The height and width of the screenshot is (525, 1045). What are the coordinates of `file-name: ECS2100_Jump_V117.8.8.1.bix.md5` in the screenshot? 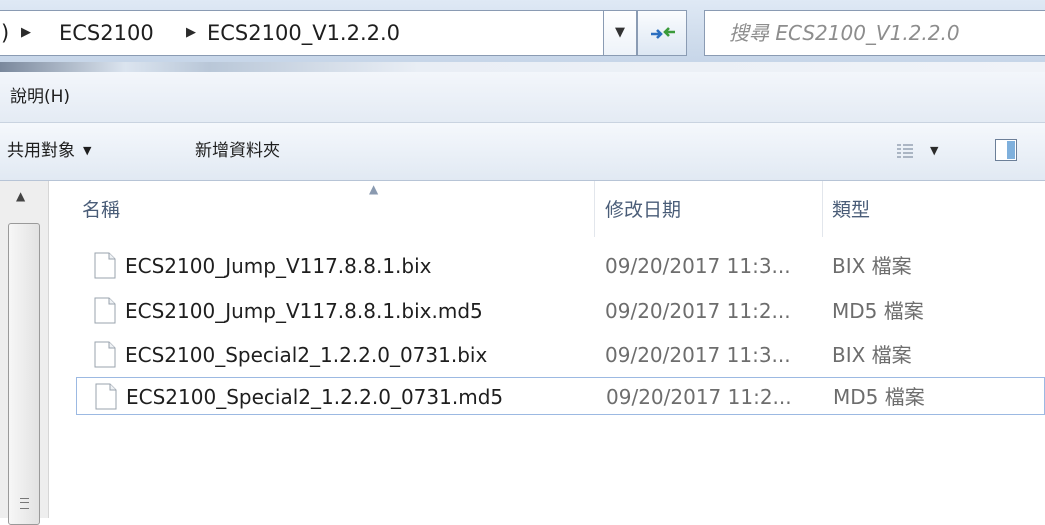 It's located at (304, 311).